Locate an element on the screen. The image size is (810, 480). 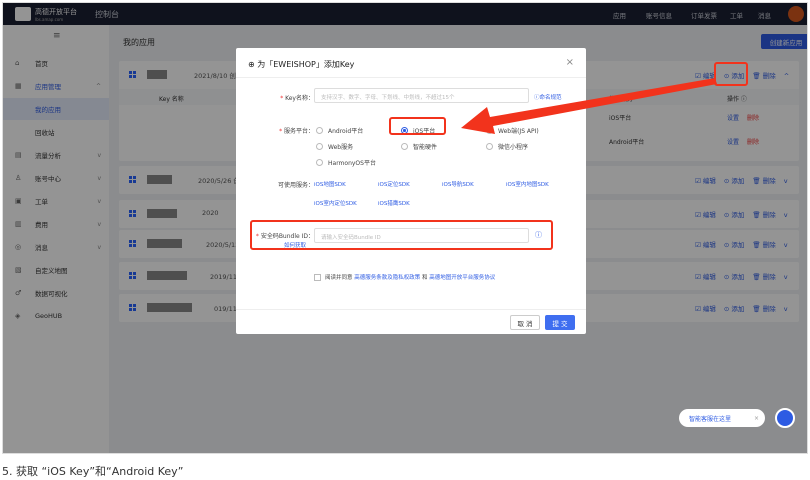
red-arrow is located at coordinates (589, 106).